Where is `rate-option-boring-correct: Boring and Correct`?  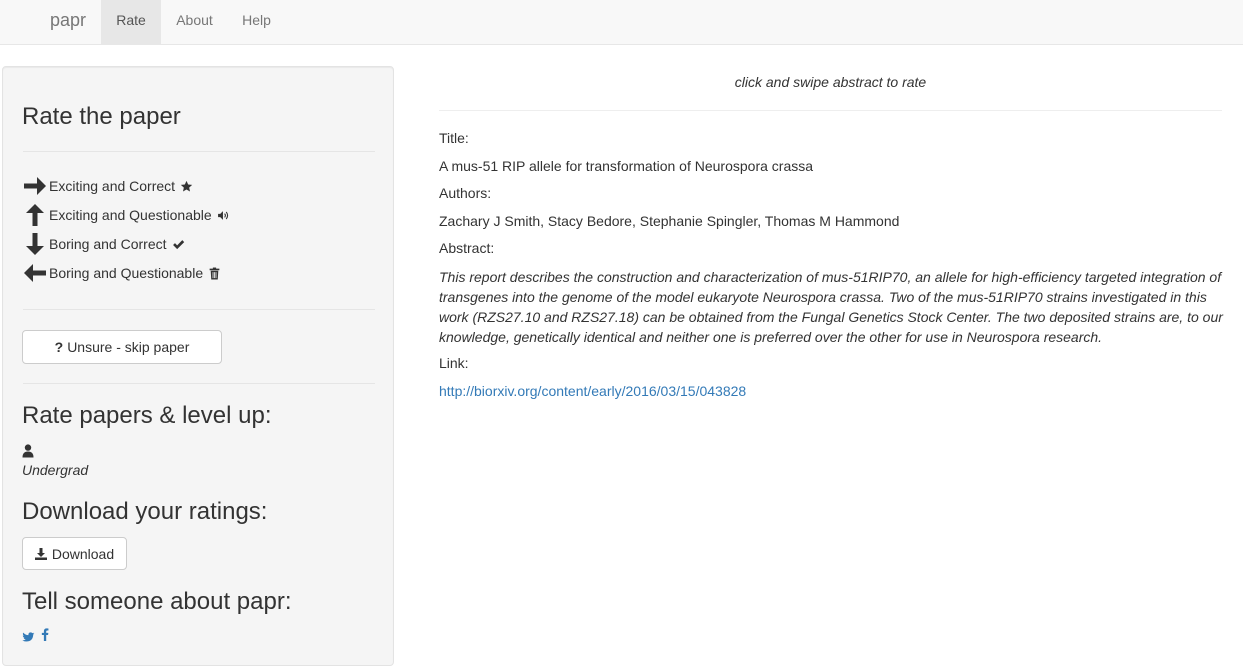 rate-option-boring-correct: Boring and Correct is located at coordinates (103, 244).